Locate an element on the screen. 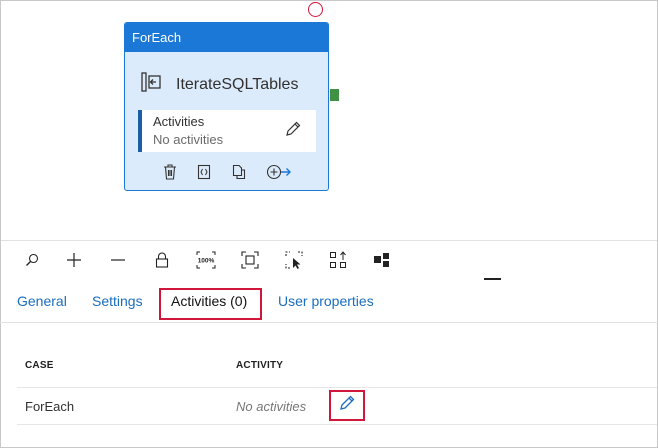 The width and height of the screenshot is (658, 448). add-output-icon is located at coordinates (279, 172).